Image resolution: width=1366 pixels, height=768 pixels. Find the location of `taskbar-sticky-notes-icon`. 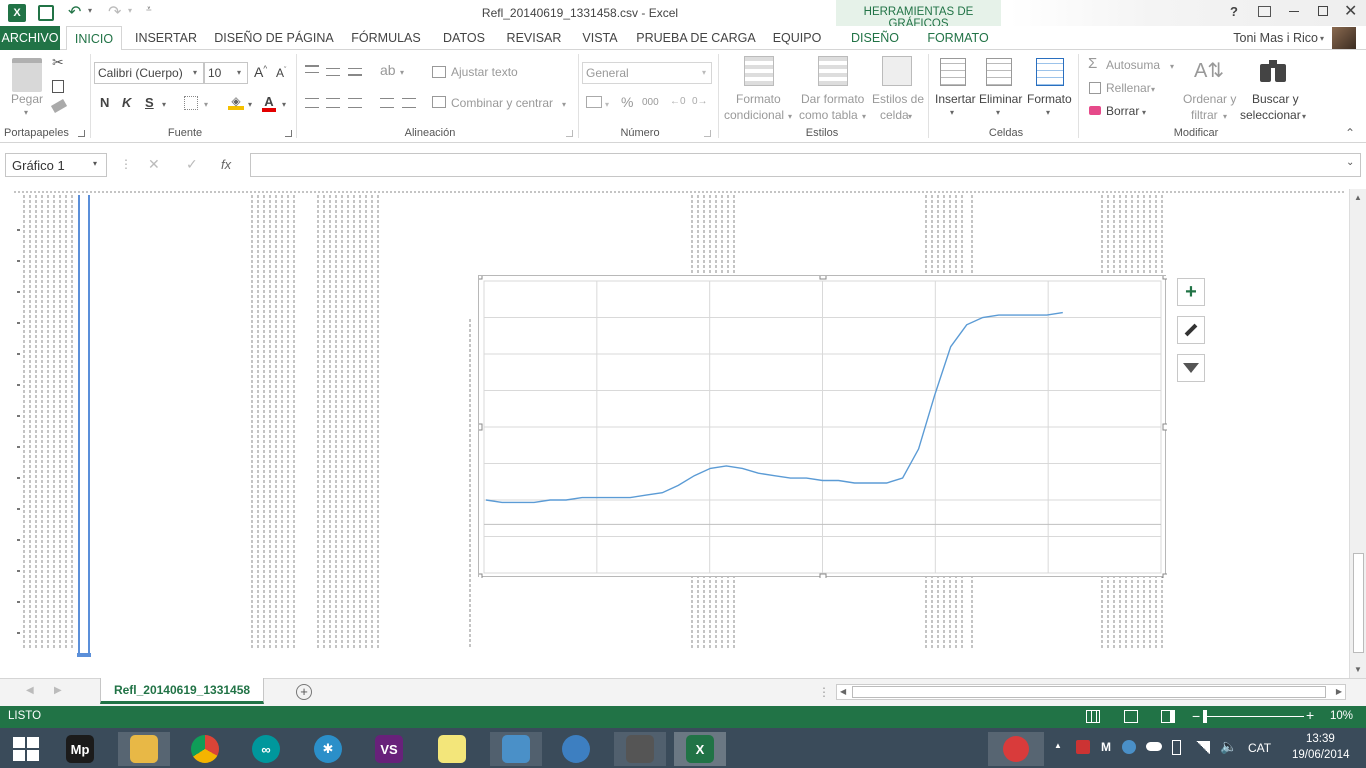

taskbar-sticky-notes-icon is located at coordinates (452, 749).